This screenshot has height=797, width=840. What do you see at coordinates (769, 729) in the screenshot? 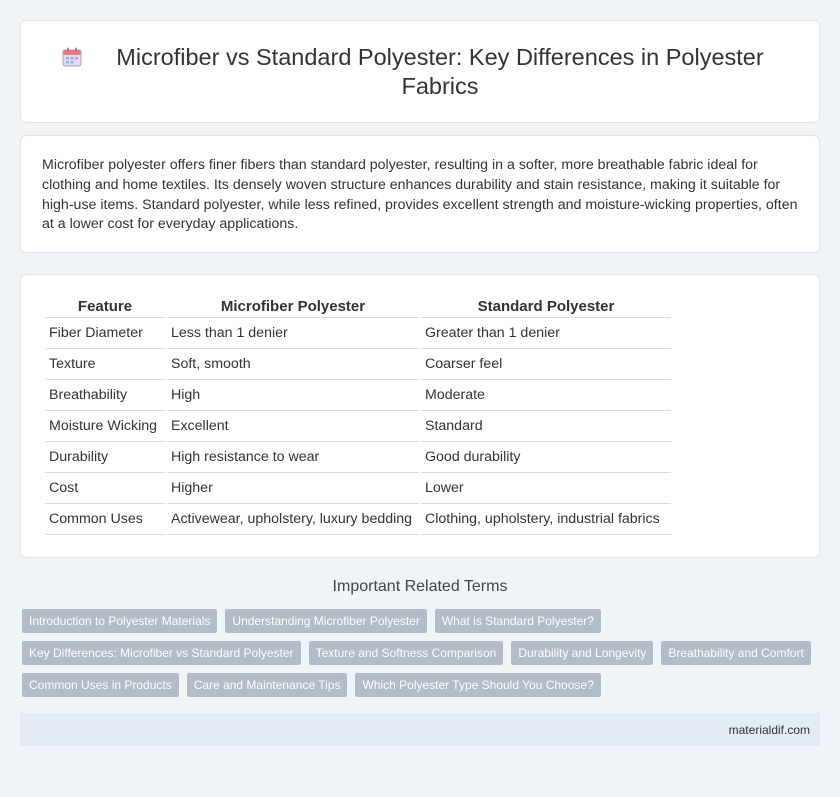
I see `footer-site-name: materialdif.com` at bounding box center [769, 729].